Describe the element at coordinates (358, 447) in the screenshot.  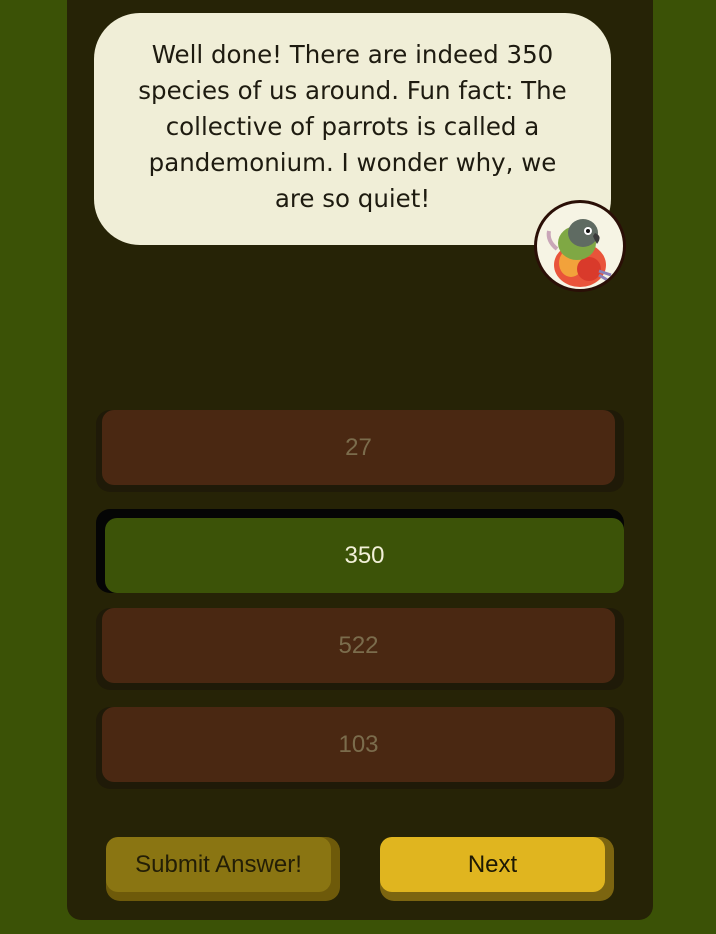
I see `answer-option-1-label: 27` at that location.